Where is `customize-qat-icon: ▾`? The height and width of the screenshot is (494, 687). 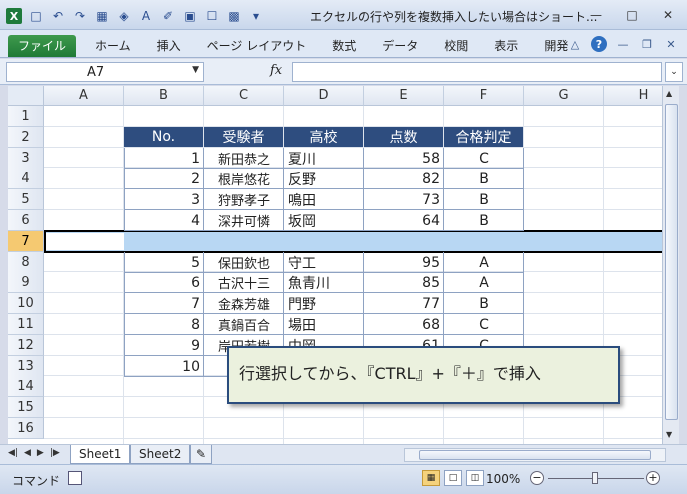
customize-qat-icon: ▾ is located at coordinates (256, 16).